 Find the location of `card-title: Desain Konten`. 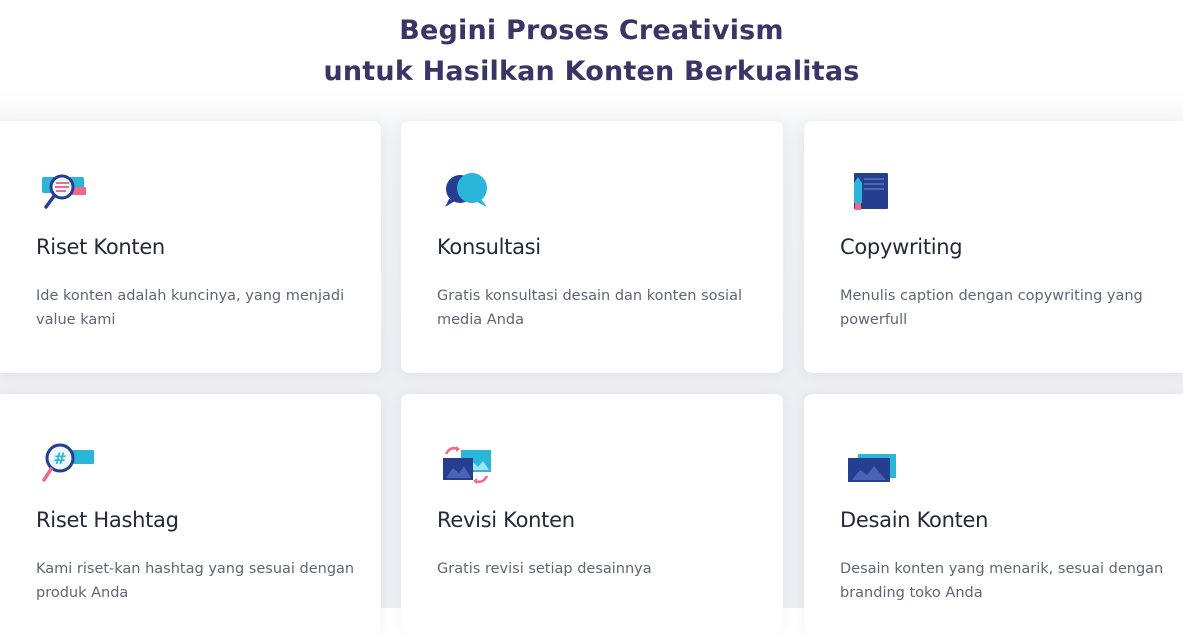

card-title: Desain Konten is located at coordinates (914, 520).